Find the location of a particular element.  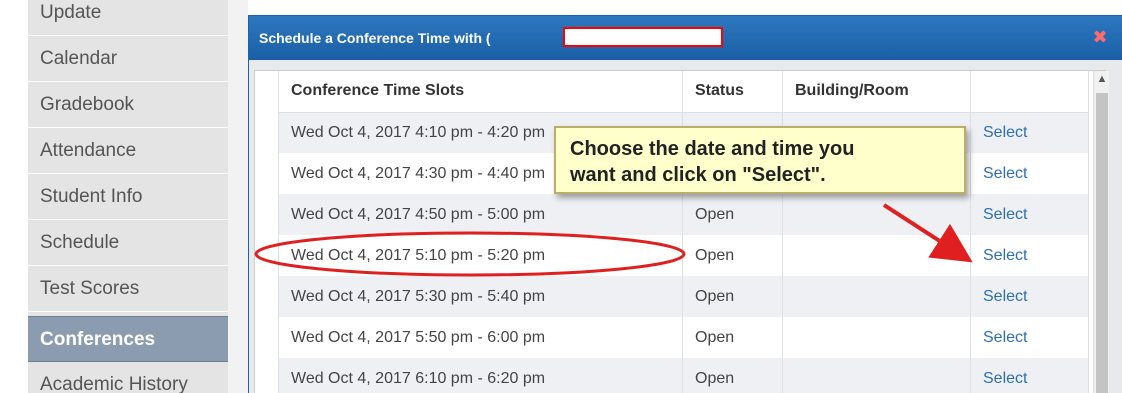

sidebar-item-conferences: Conferences is located at coordinates (128, 339).